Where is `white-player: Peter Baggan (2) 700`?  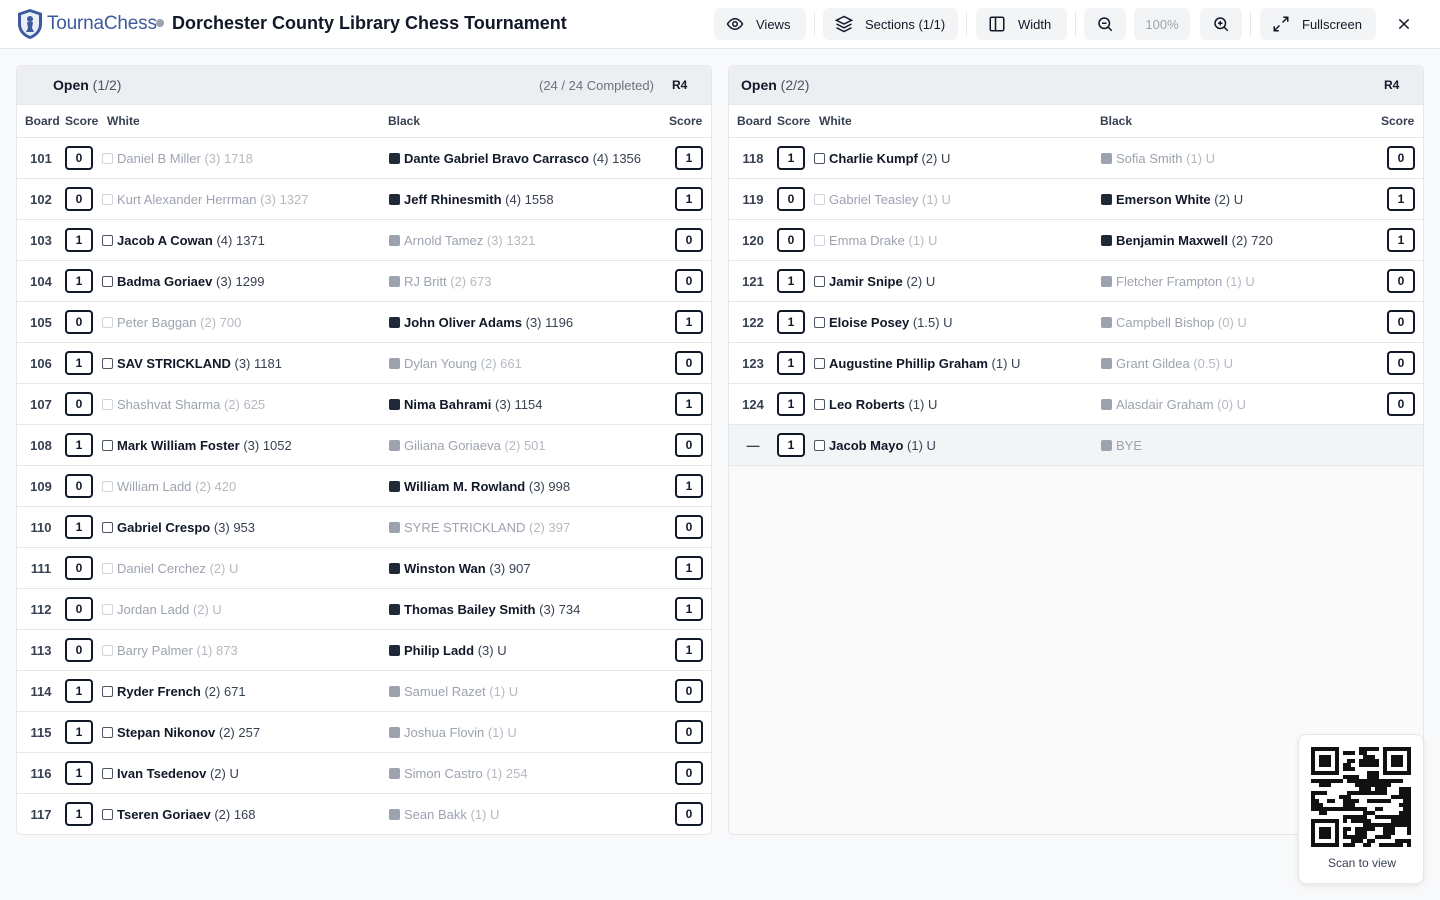
white-player: Peter Baggan (2) 700 is located at coordinates (179, 322).